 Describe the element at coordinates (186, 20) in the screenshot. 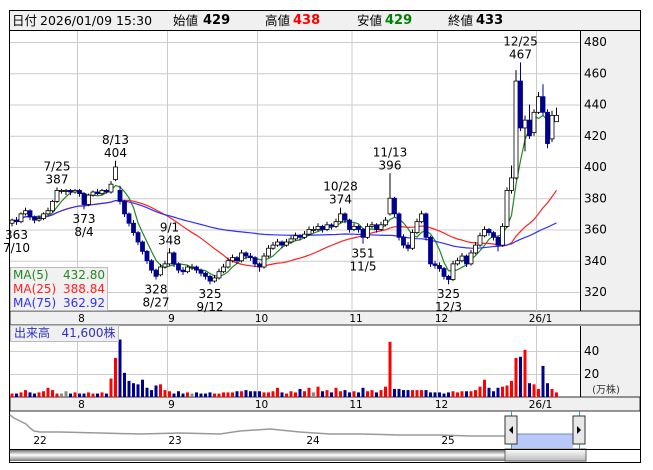

I see `open-label: 始値` at that location.